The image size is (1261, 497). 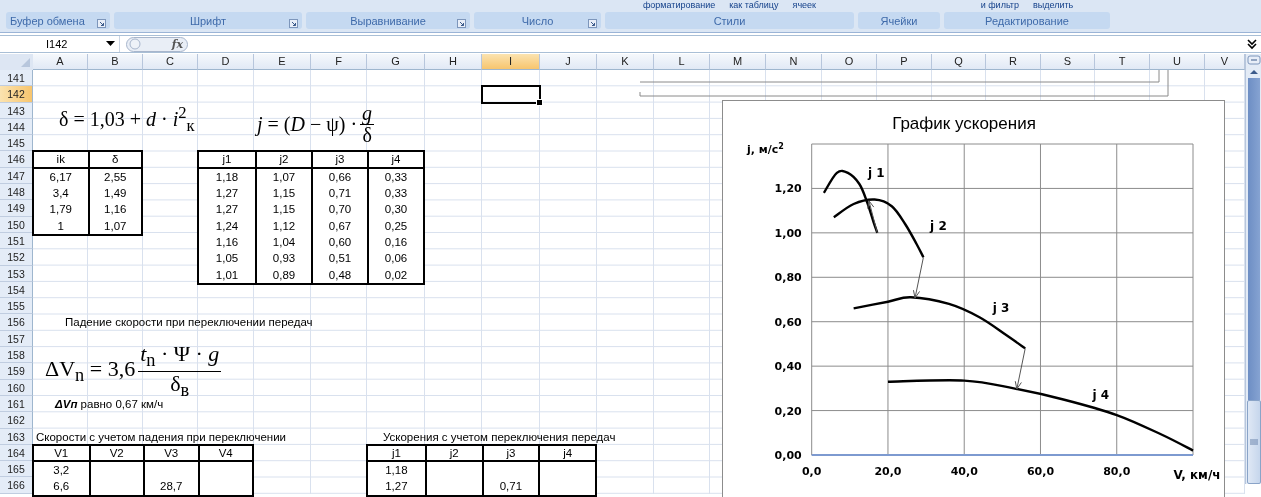 What do you see at coordinates (114, 209) in the screenshot?
I see `table-cell: 1,16` at bounding box center [114, 209].